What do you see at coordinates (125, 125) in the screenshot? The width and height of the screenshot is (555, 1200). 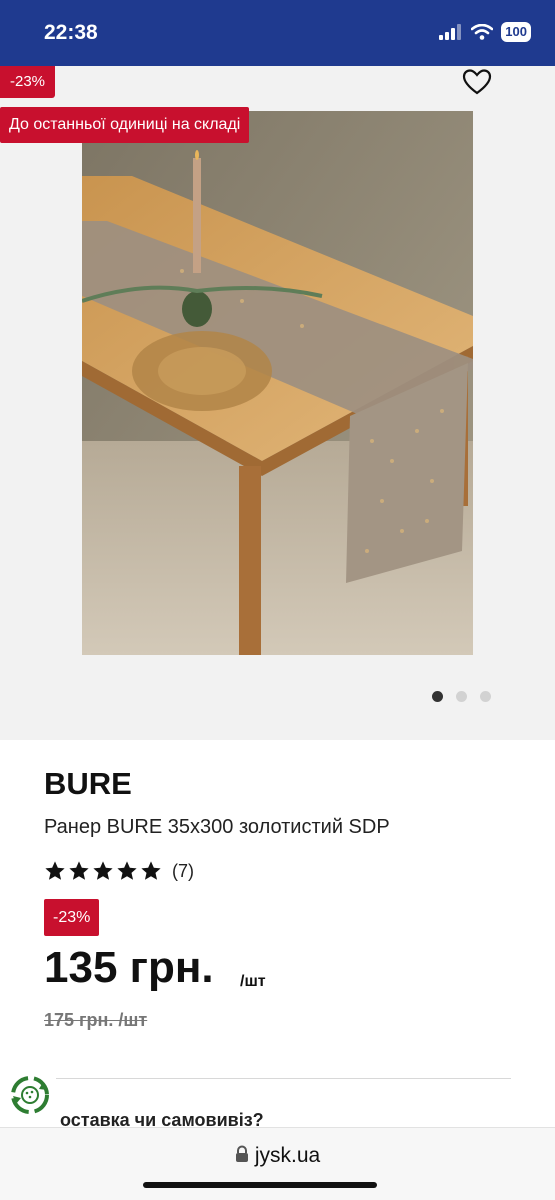 I see `stock-badge: До останньої одиниці на складі` at bounding box center [125, 125].